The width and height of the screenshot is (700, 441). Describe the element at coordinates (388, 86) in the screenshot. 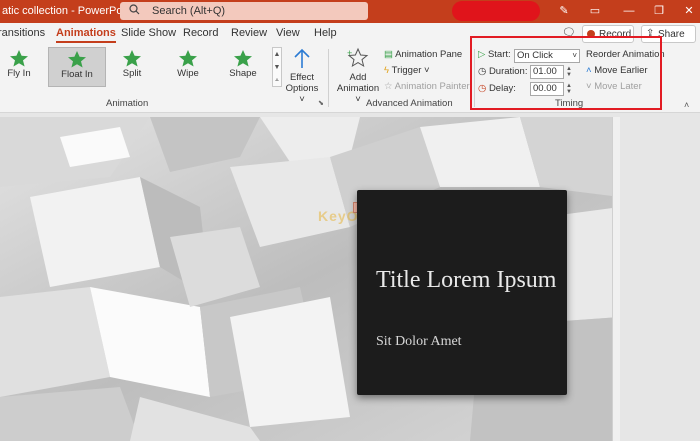

I see `painter-icon: ☆` at that location.